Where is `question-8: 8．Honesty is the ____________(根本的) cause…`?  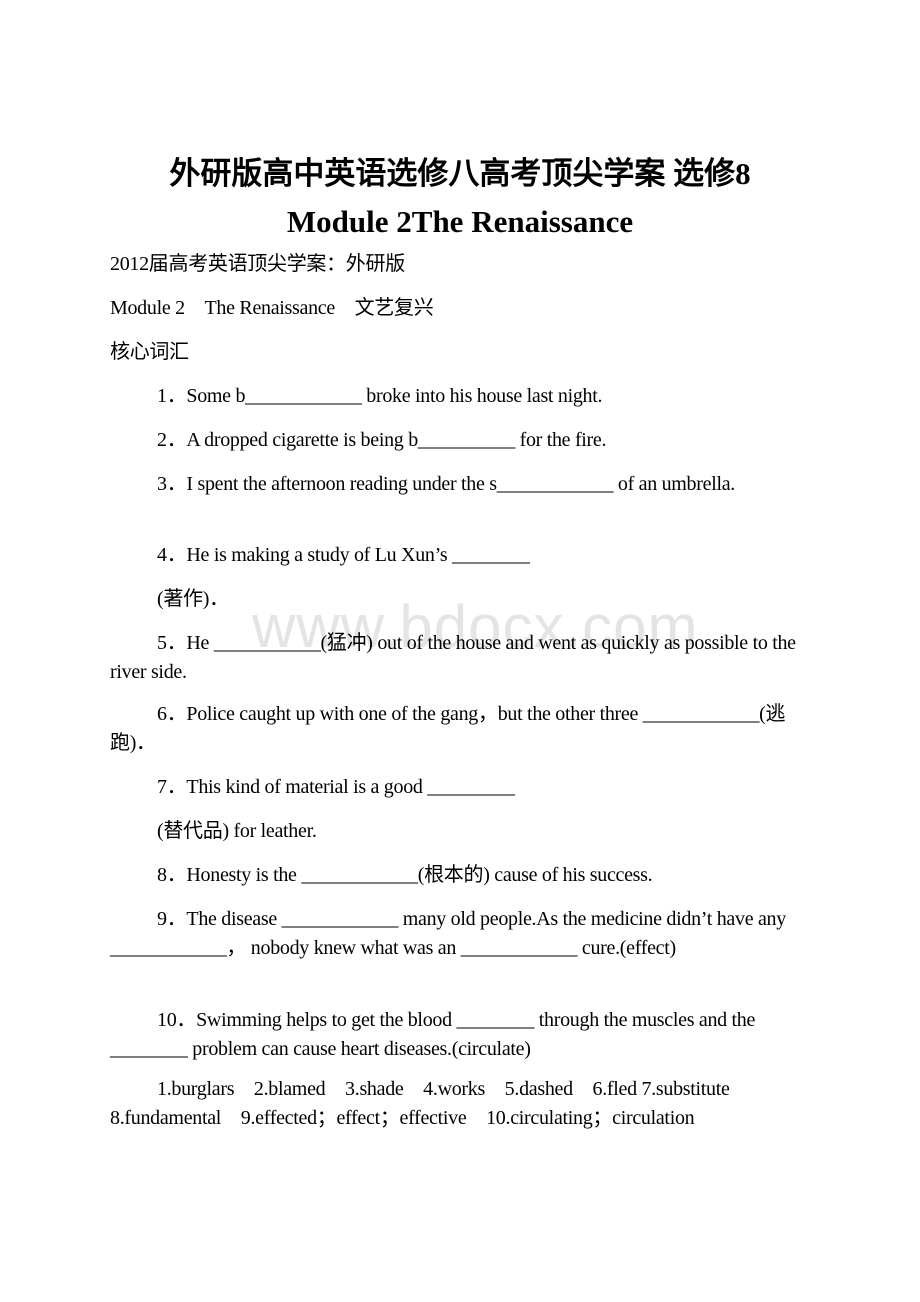 question-8: 8．Honesty is the ____________(根本的) cause… is located at coordinates (405, 875).